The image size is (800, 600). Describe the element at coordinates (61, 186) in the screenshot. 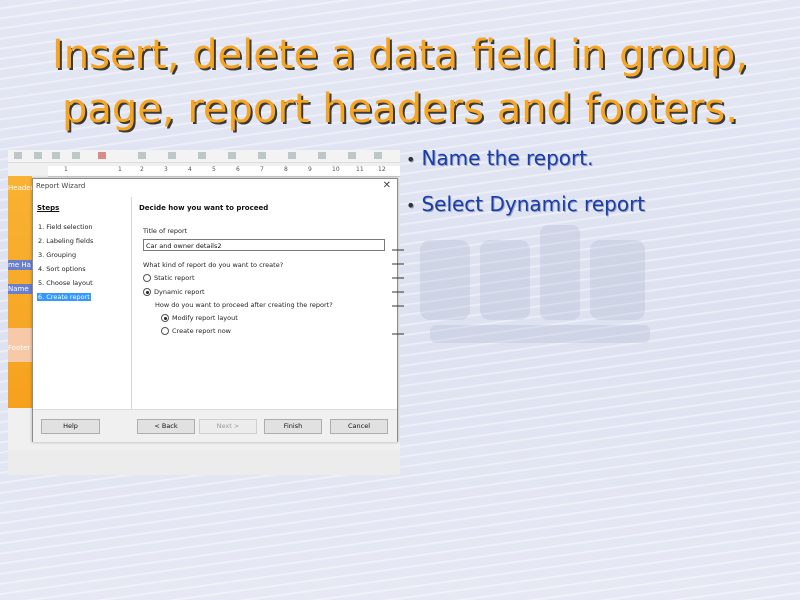

I see `dialog-title: Report Wizard` at that location.